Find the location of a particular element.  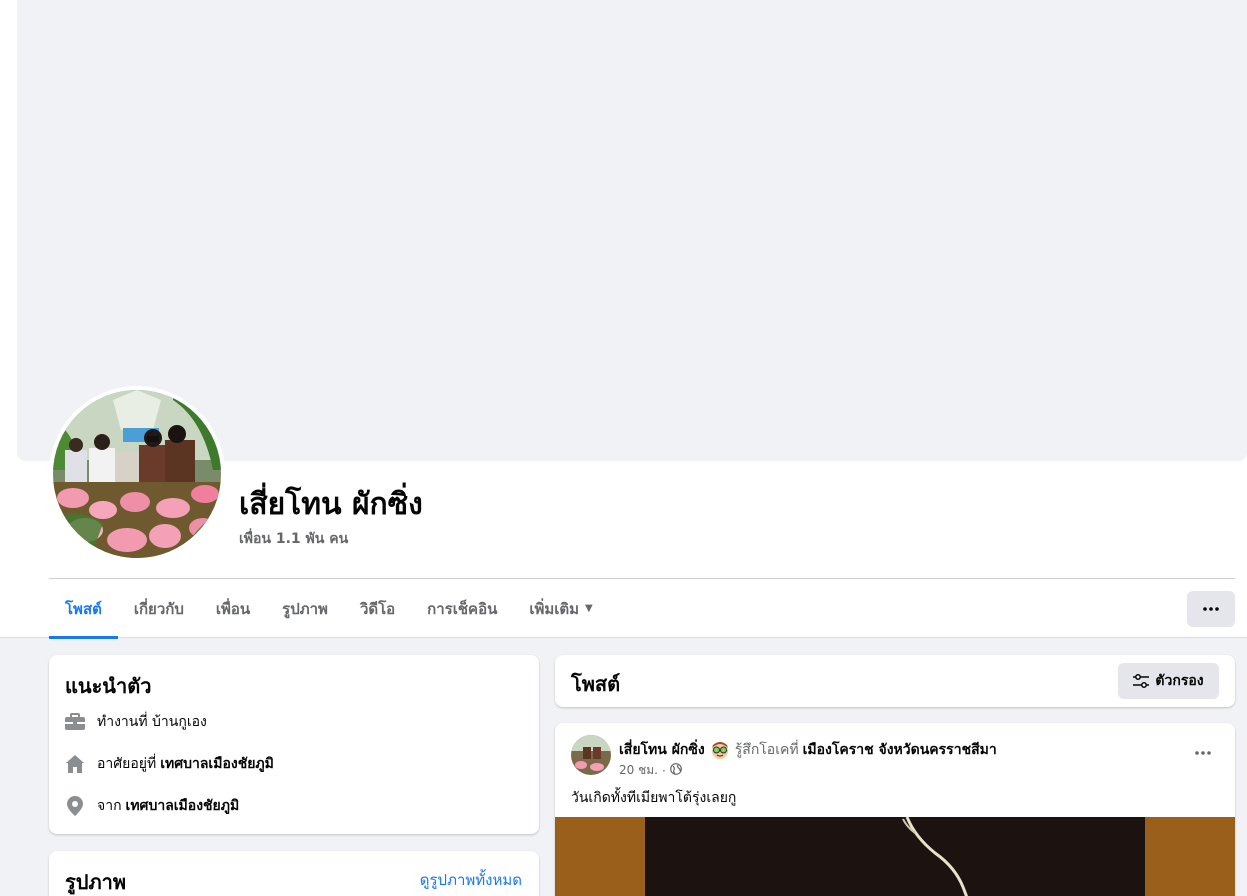

intro-from-place: เทศบาลเมืองชัยภูมิ is located at coordinates (183, 806).